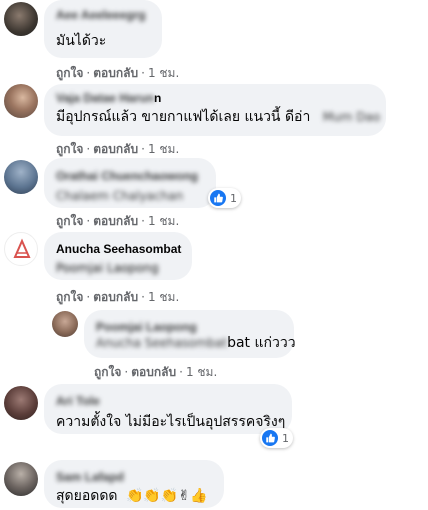 This screenshot has width=428, height=510. Describe the element at coordinates (120, 196) in the screenshot. I see `comment-text: Chalaem Chalyachan` at that location.